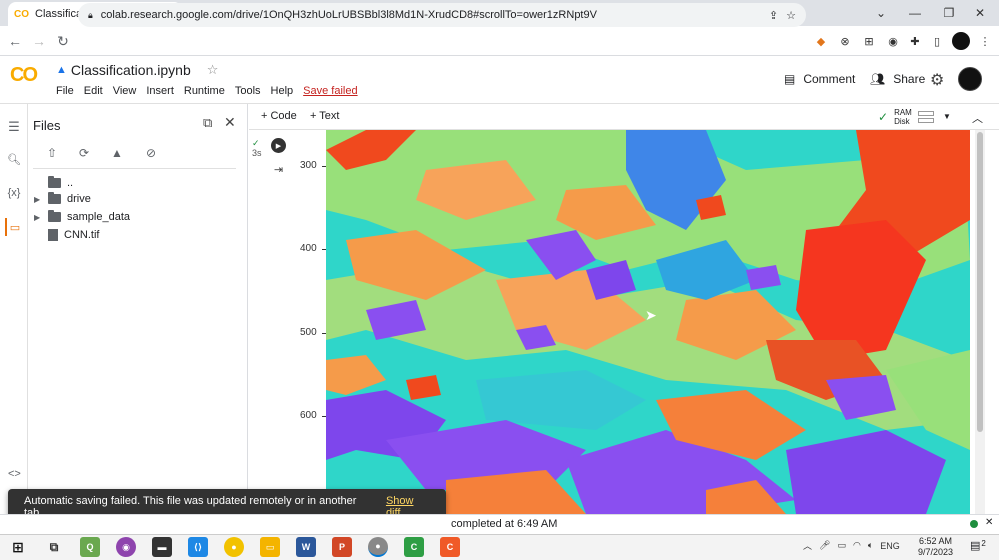 Image resolution: width=999 pixels, height=560 pixels. I want to click on back-icon: ←, so click(15, 41).